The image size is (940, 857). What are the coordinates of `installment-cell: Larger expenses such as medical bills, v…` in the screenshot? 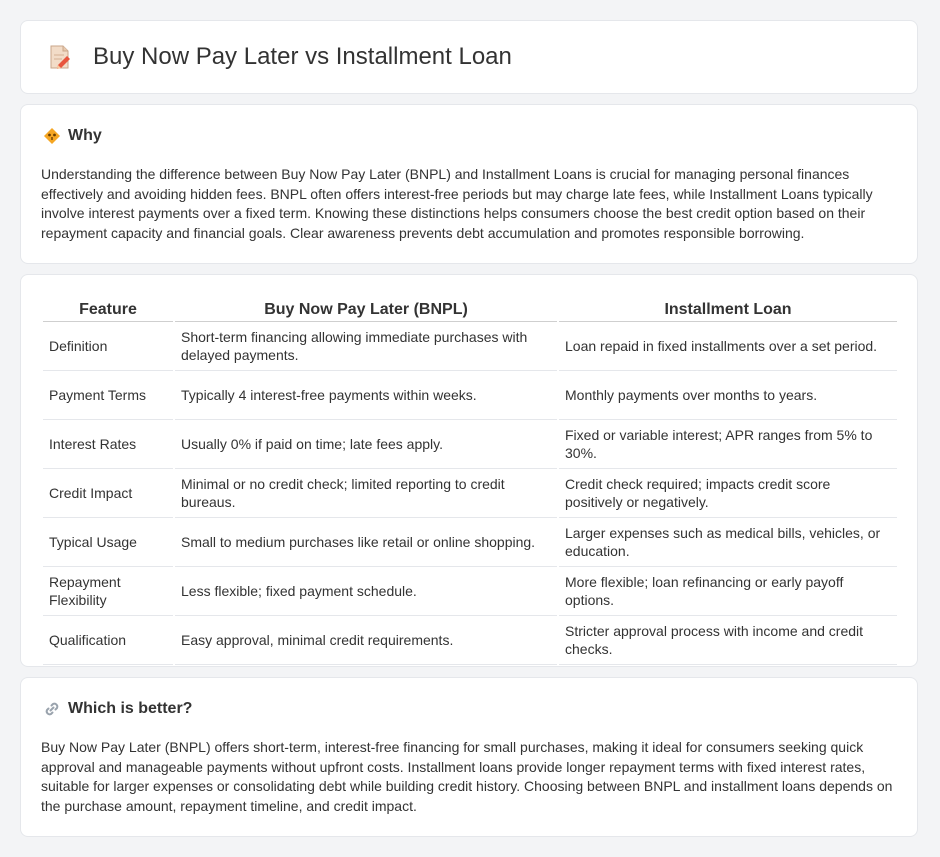 It's located at (728, 542).